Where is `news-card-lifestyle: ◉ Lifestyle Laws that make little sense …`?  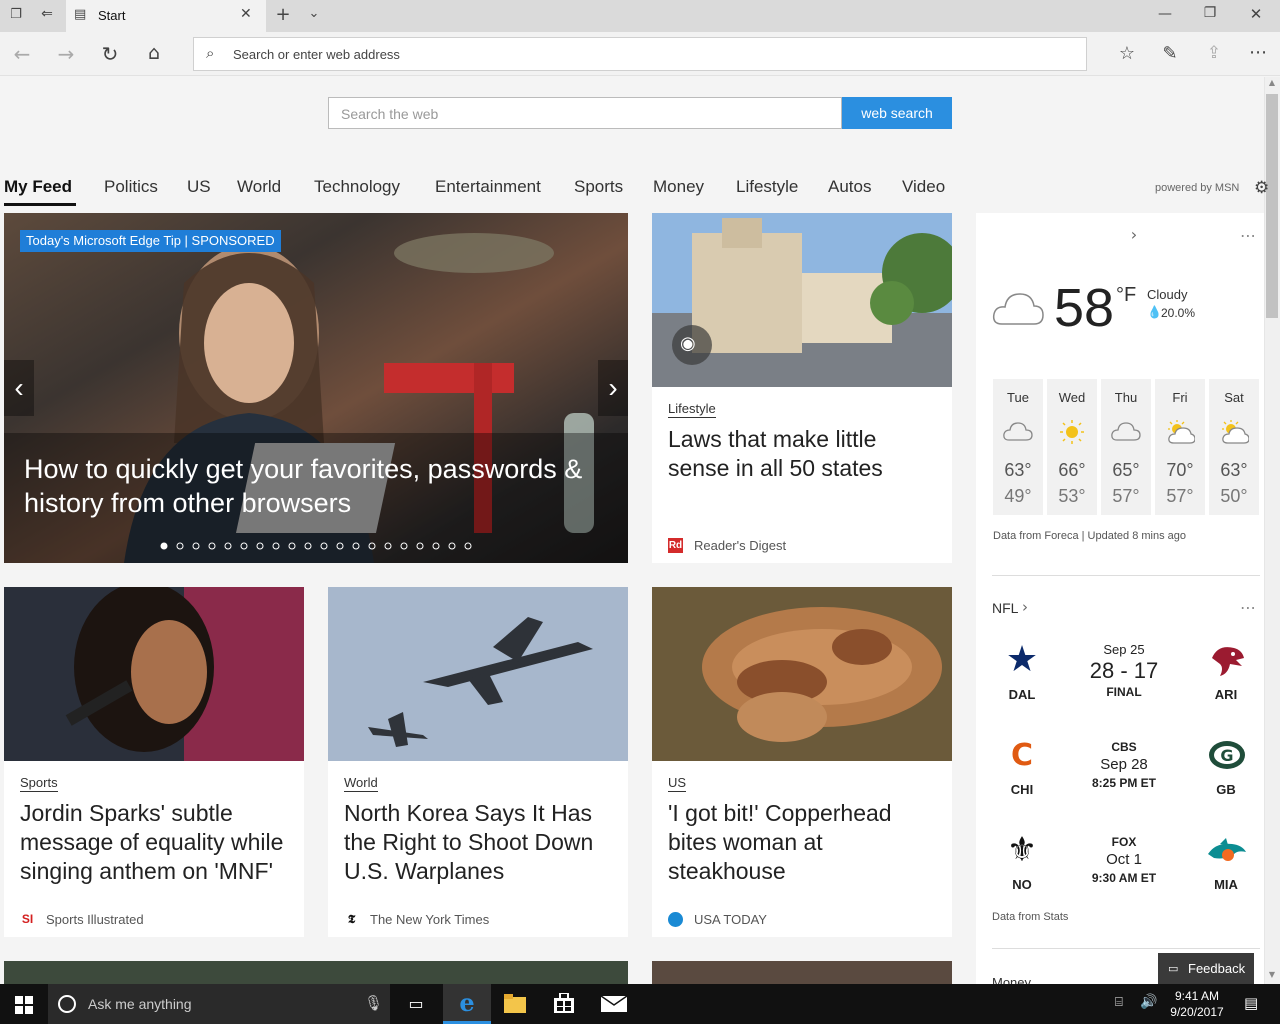
news-card-lifestyle: ◉ Lifestyle Laws that make little sense … is located at coordinates (802, 388).